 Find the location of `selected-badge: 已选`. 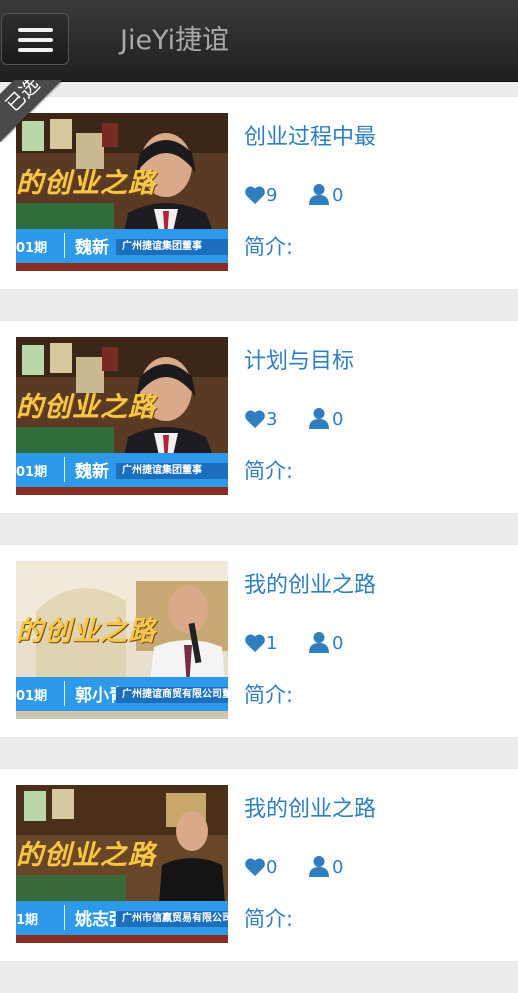

selected-badge: 已选 is located at coordinates (31, 111).